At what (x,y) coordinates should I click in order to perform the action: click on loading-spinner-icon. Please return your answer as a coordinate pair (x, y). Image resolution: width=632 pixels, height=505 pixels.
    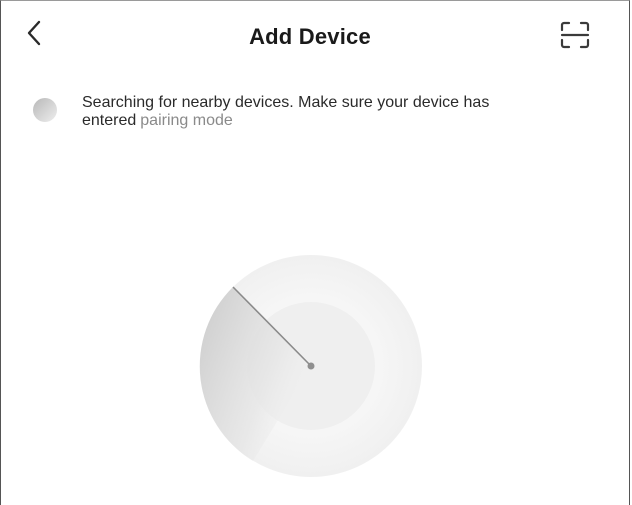
    Looking at the image, I should click on (45, 110).